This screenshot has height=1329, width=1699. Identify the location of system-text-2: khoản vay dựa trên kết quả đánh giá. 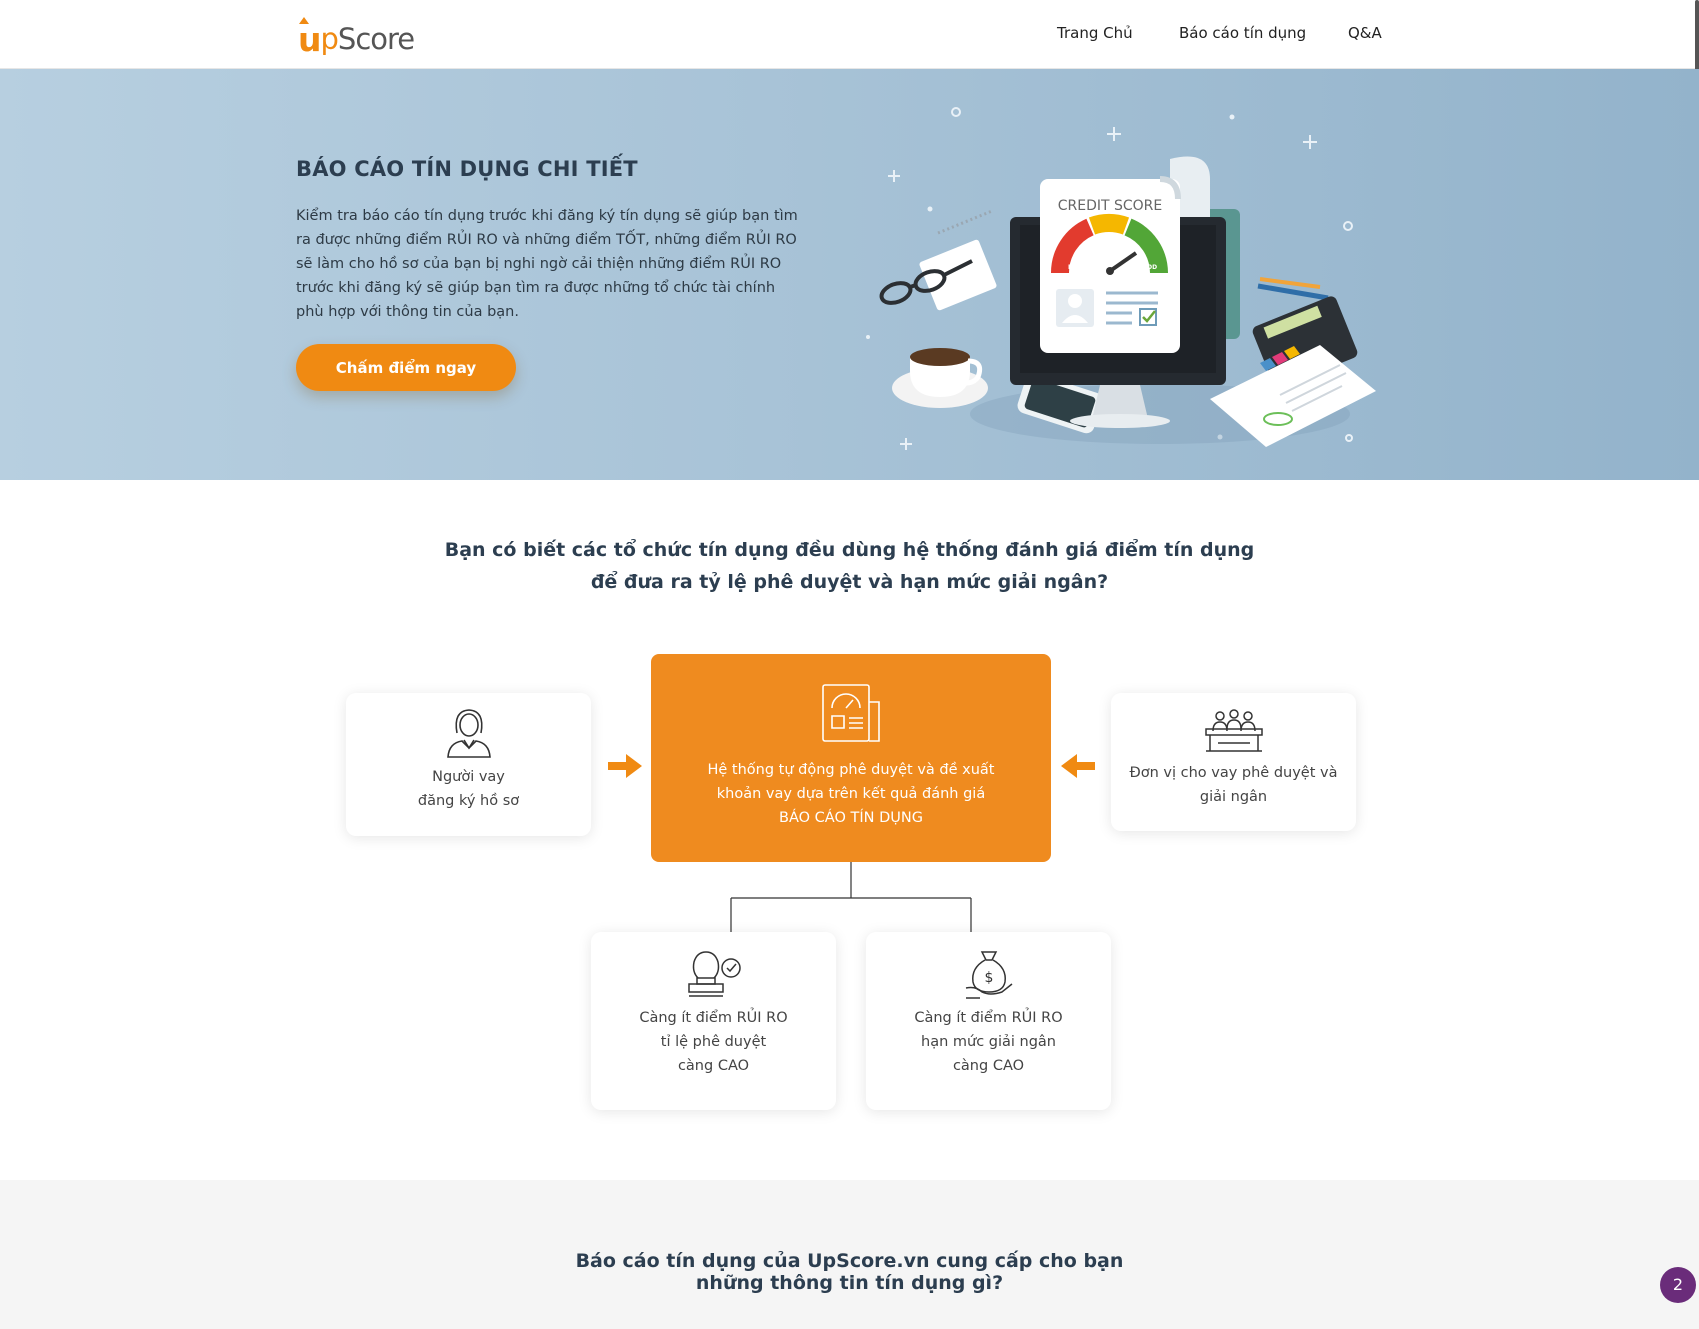
(851, 794).